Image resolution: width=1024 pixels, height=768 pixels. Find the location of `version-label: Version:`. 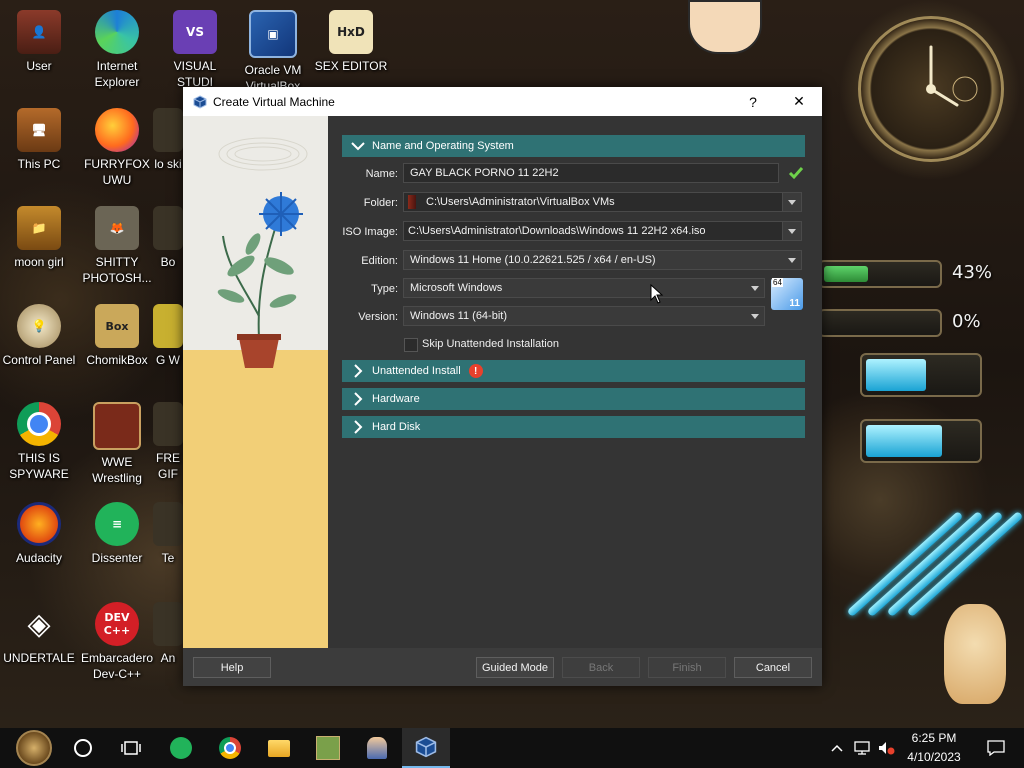

version-label: Version: is located at coordinates (378, 317).